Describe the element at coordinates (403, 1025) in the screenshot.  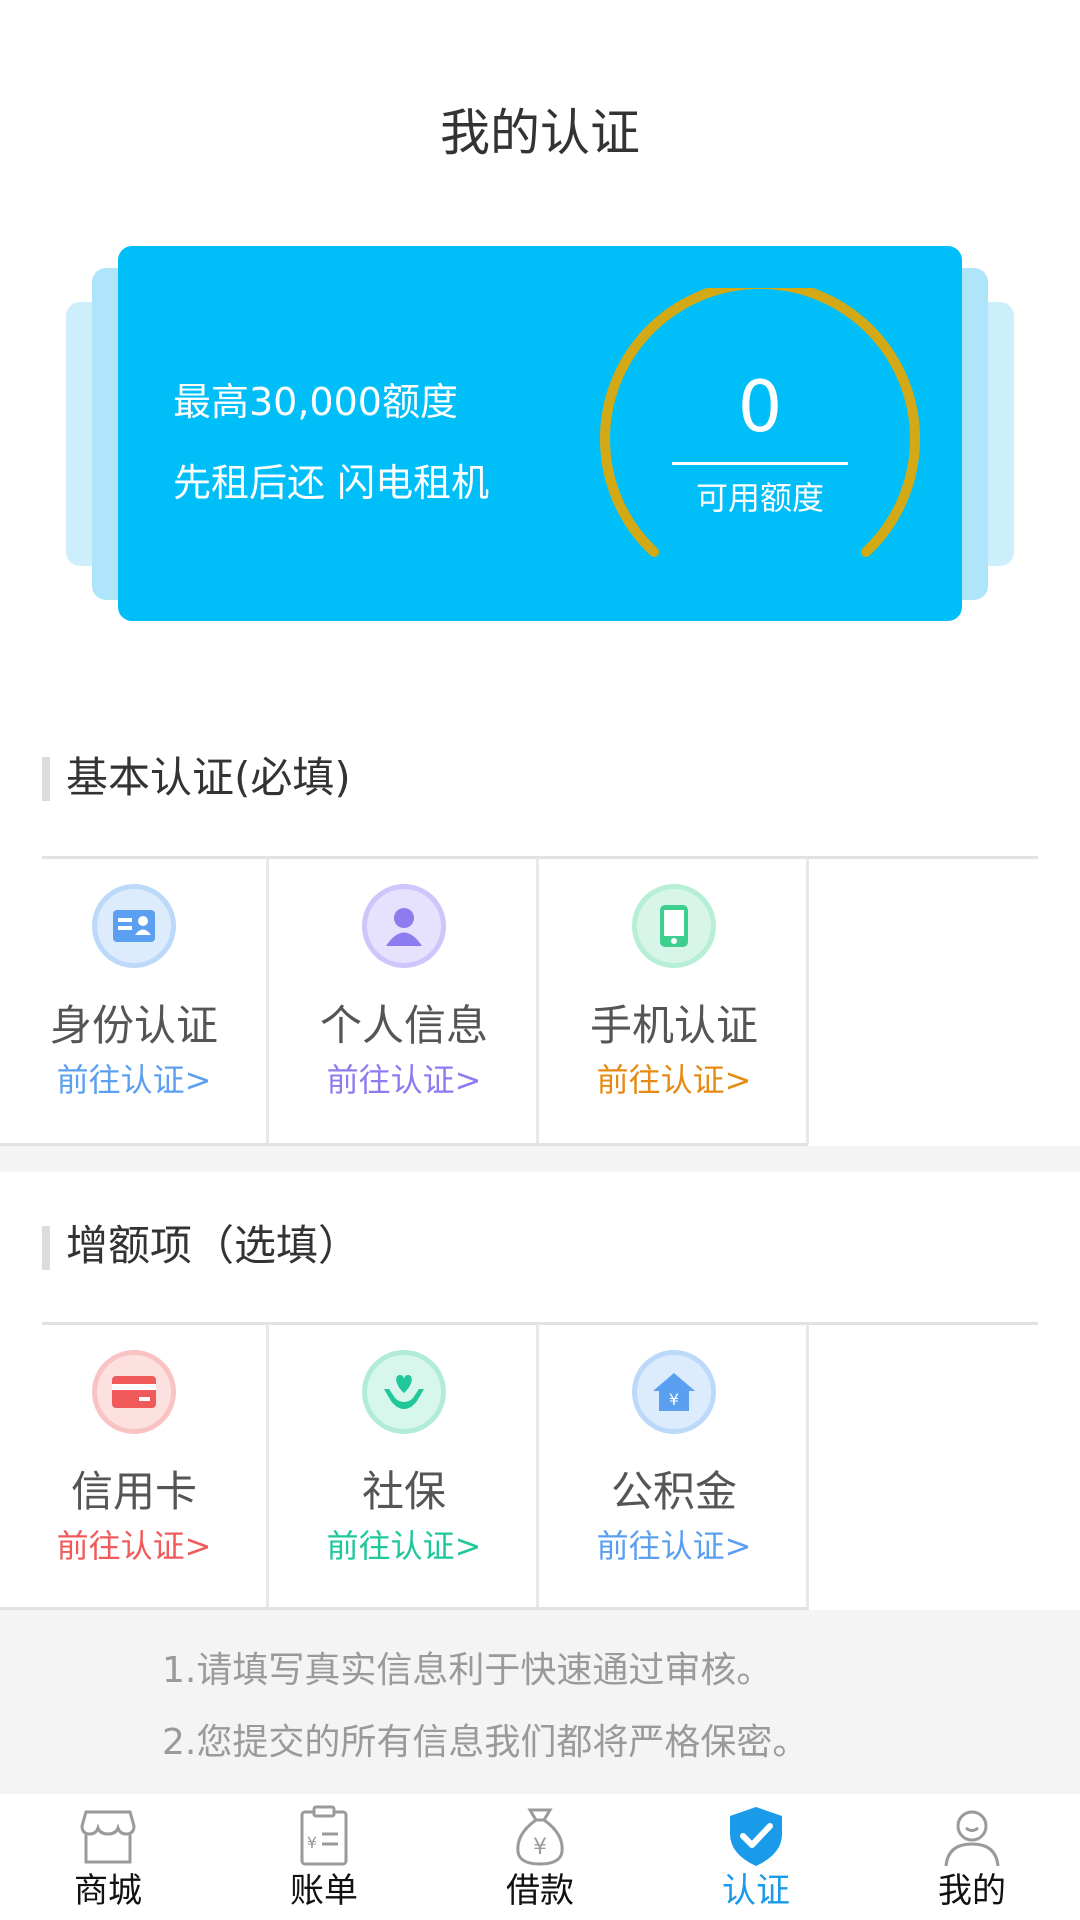
I see `tile-label: 个人信息` at that location.